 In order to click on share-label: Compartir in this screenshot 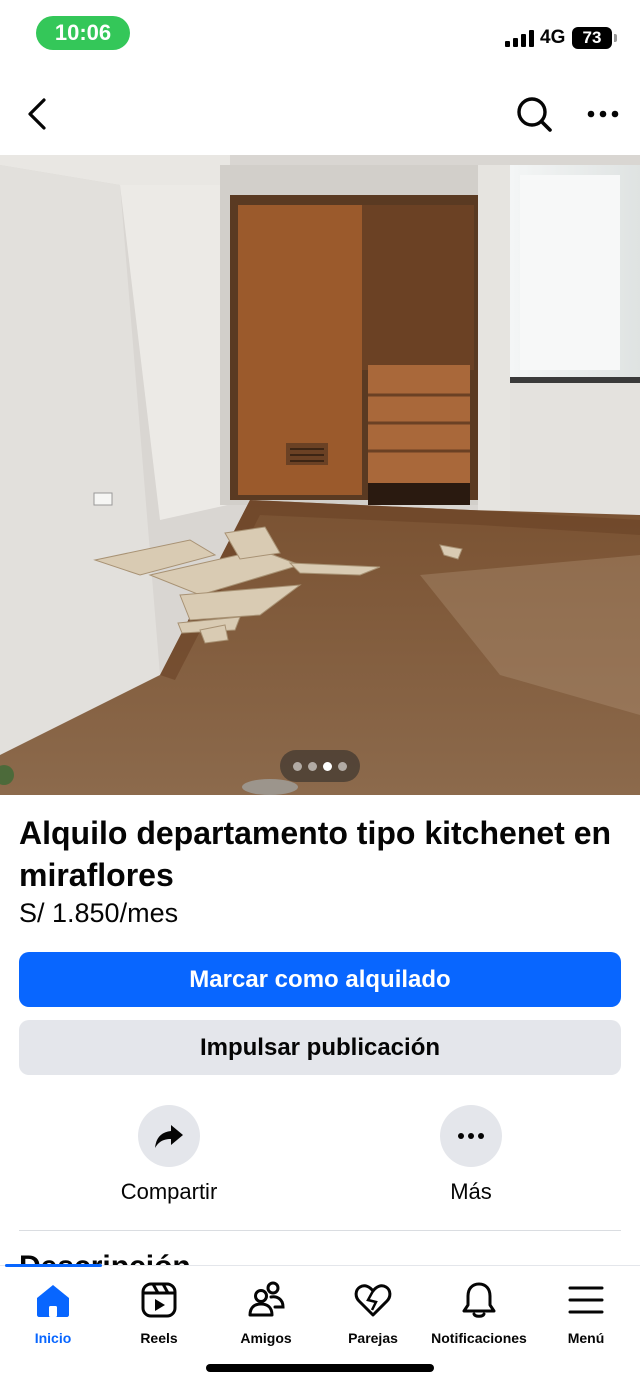, I will do `click(169, 1191)`.